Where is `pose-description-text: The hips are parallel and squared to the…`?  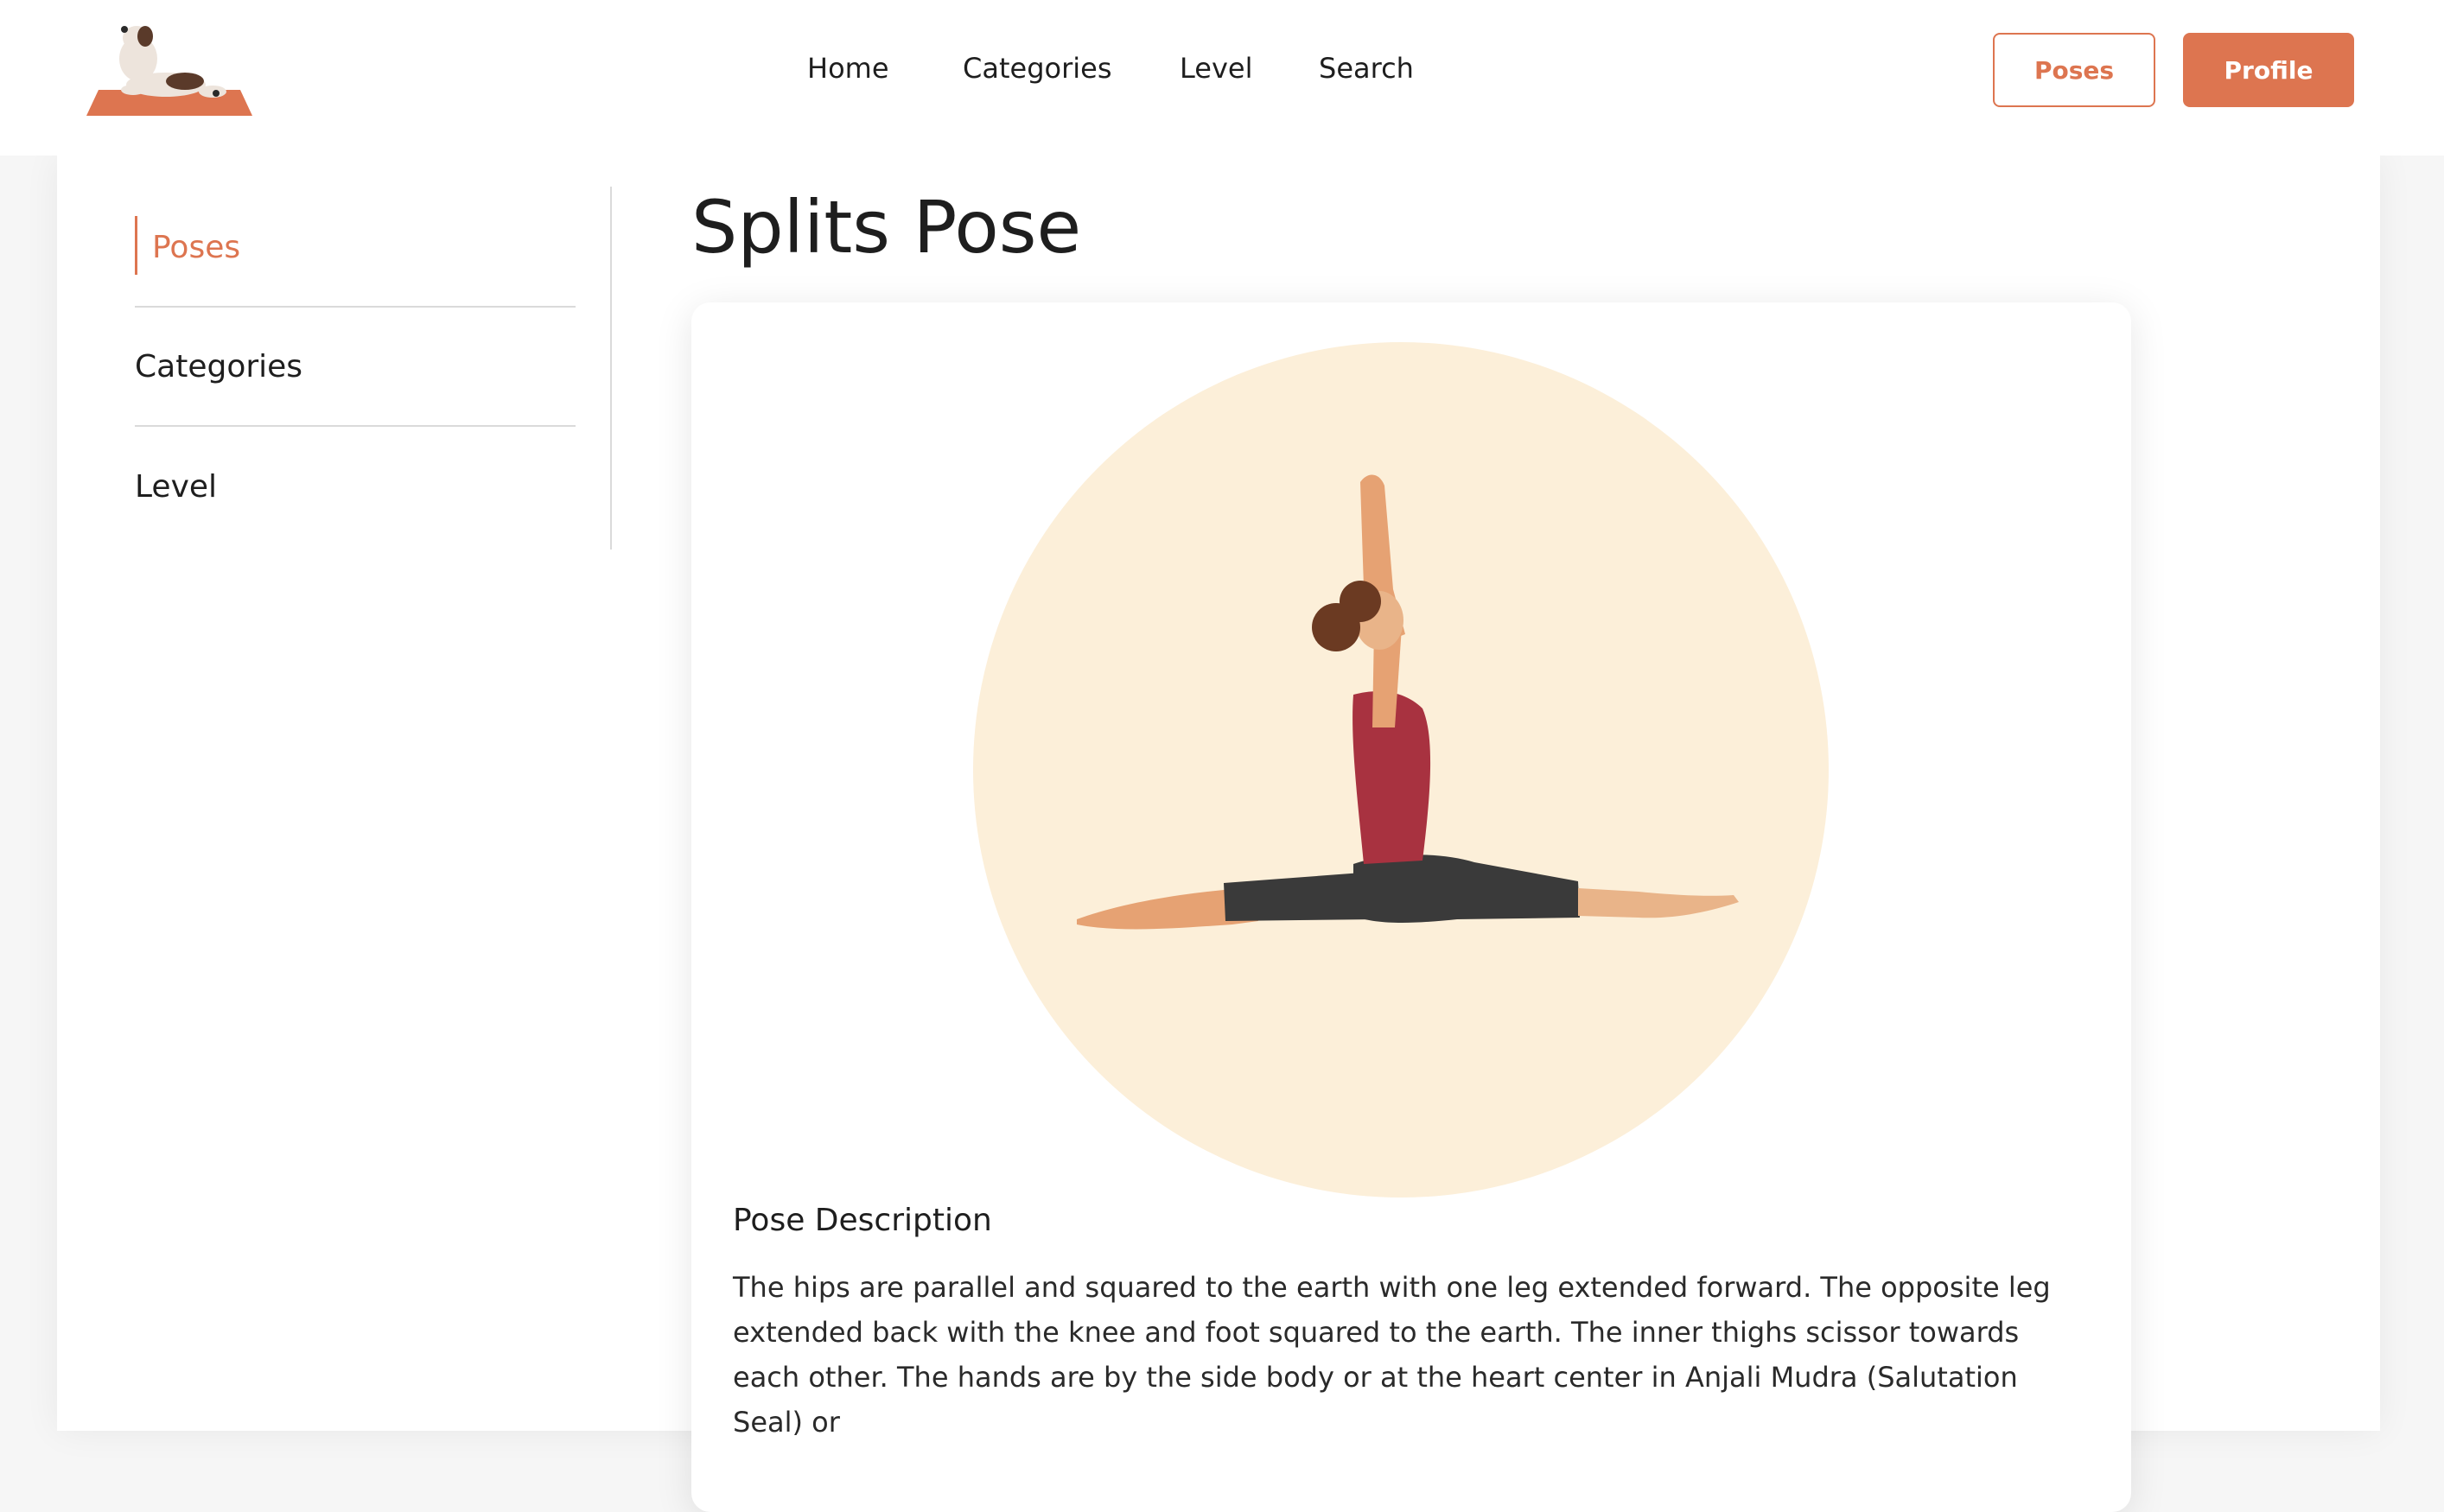 pose-description-text: The hips are parallel and squared to the… is located at coordinates (1392, 1355).